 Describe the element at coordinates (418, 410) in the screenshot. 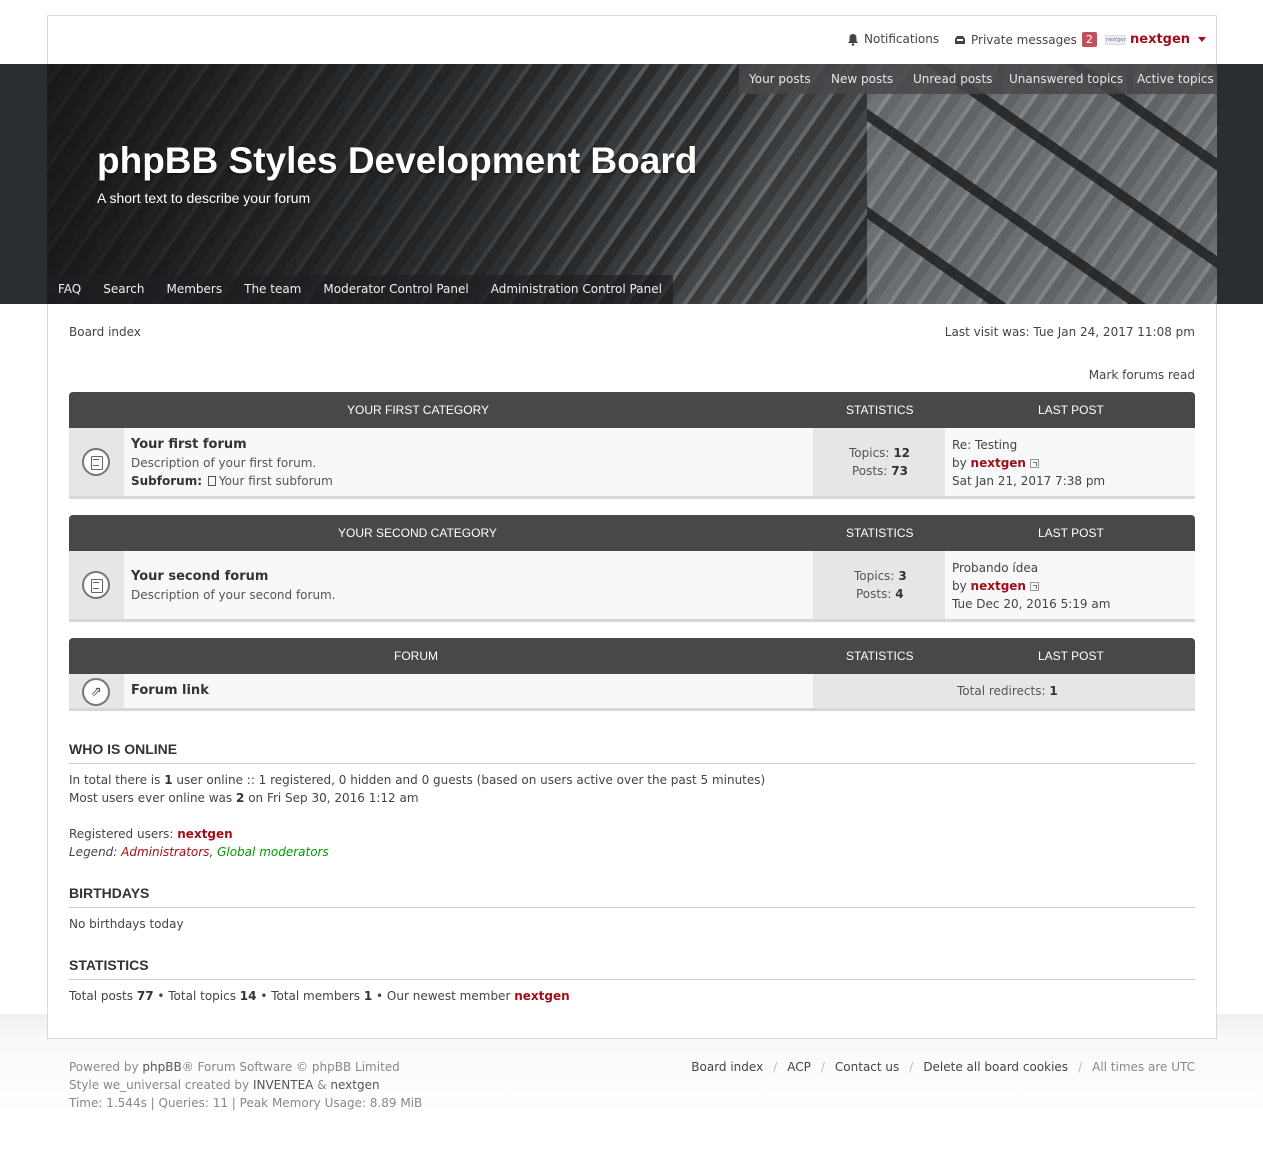

I see `category-title: YOUR FIRST CATEGORY` at that location.